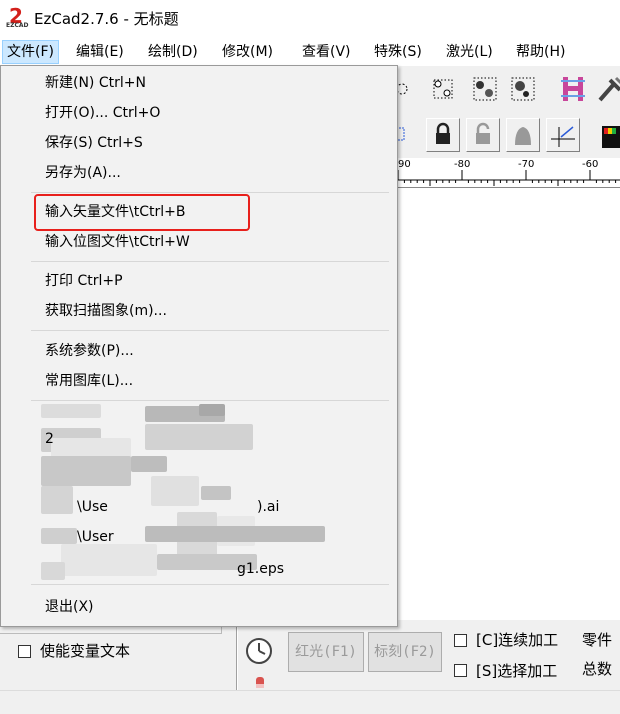 This screenshot has width=620, height=714. What do you see at coordinates (405, 652) in the screenshot?
I see `mark-button: 标刻(F2)` at bounding box center [405, 652].